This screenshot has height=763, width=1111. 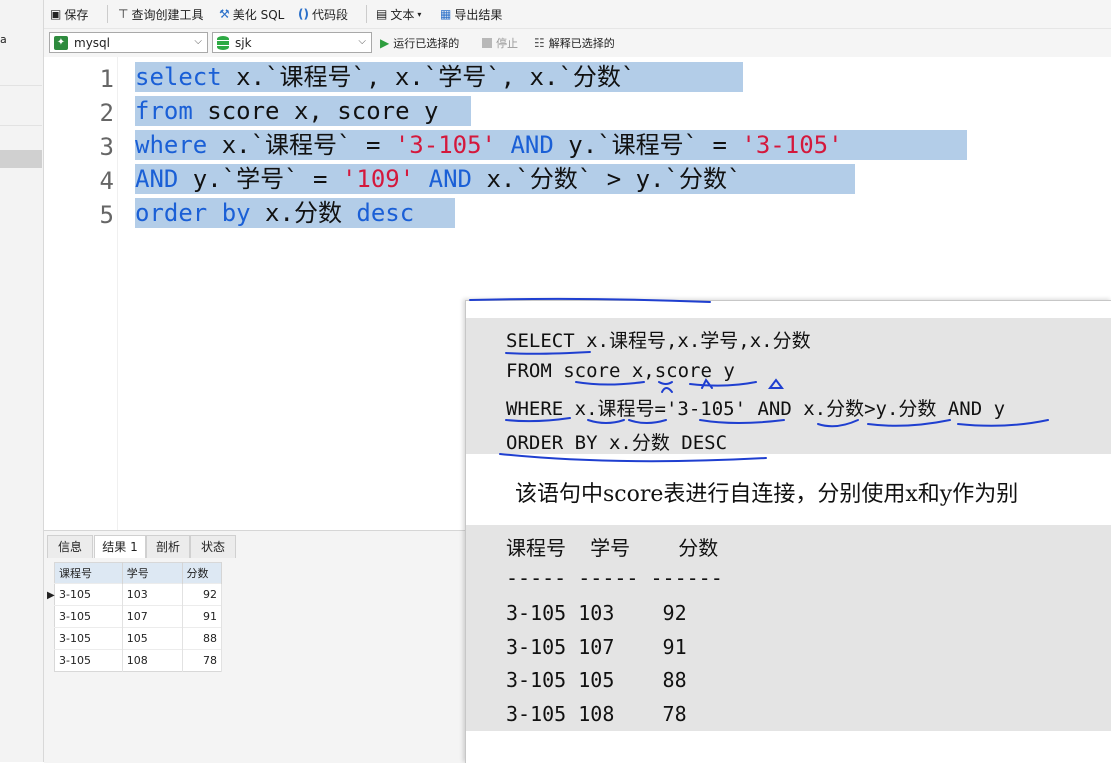 I want to click on pen-annotations, so click(x=759, y=380).